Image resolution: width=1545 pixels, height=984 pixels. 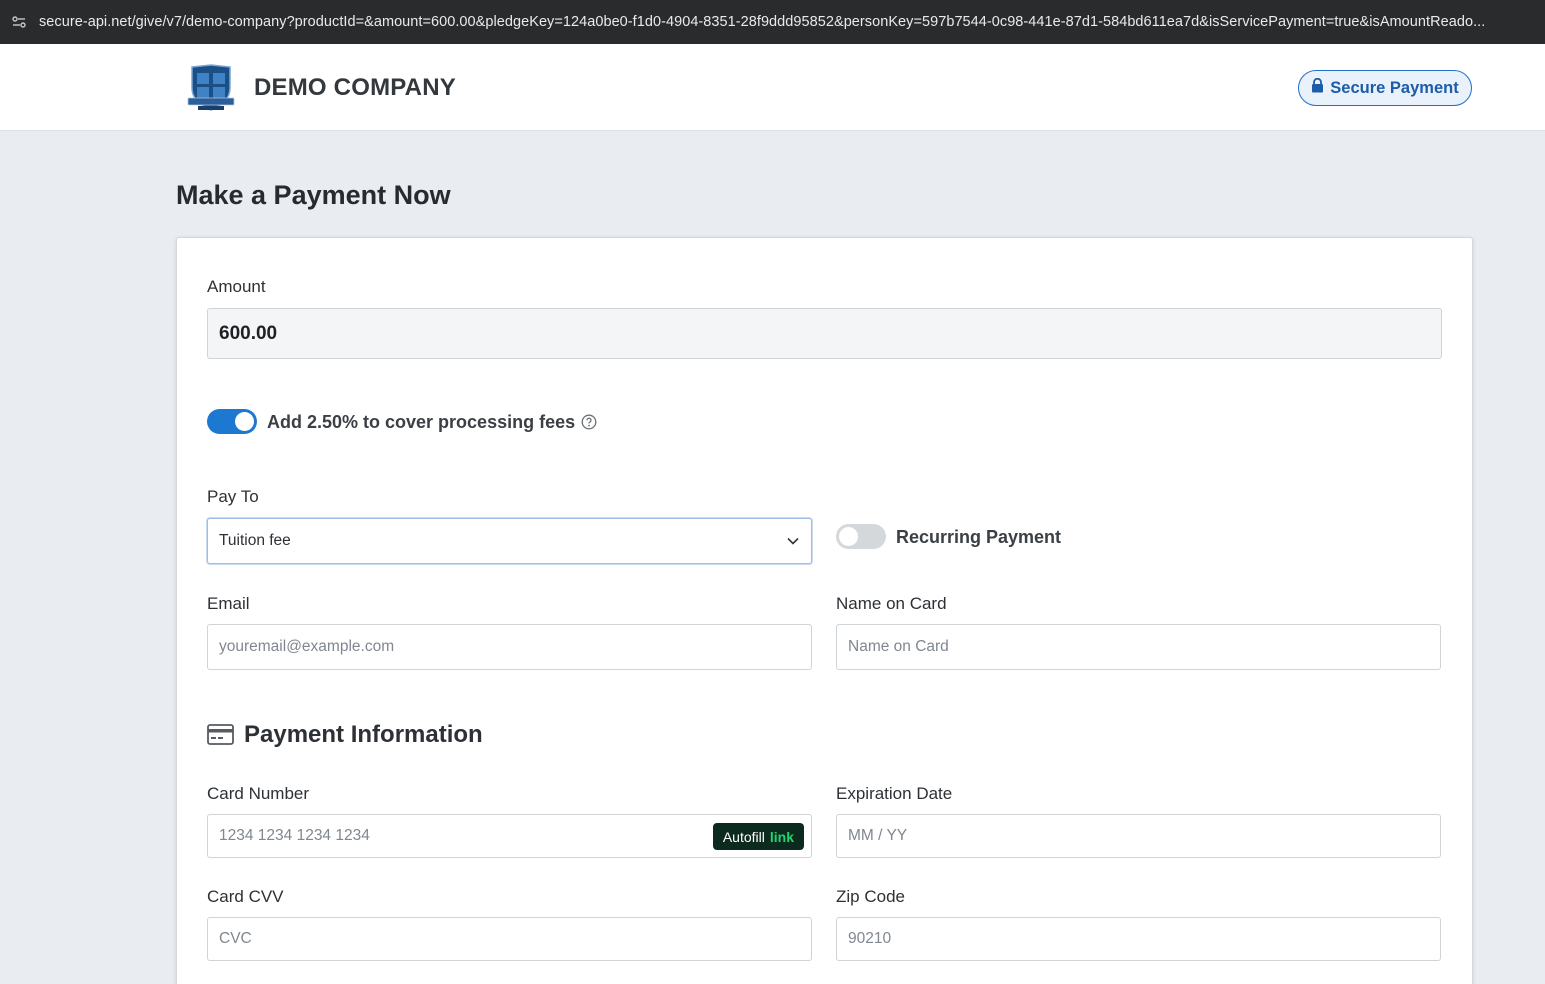 I want to click on company-logo, so click(x=211, y=88).